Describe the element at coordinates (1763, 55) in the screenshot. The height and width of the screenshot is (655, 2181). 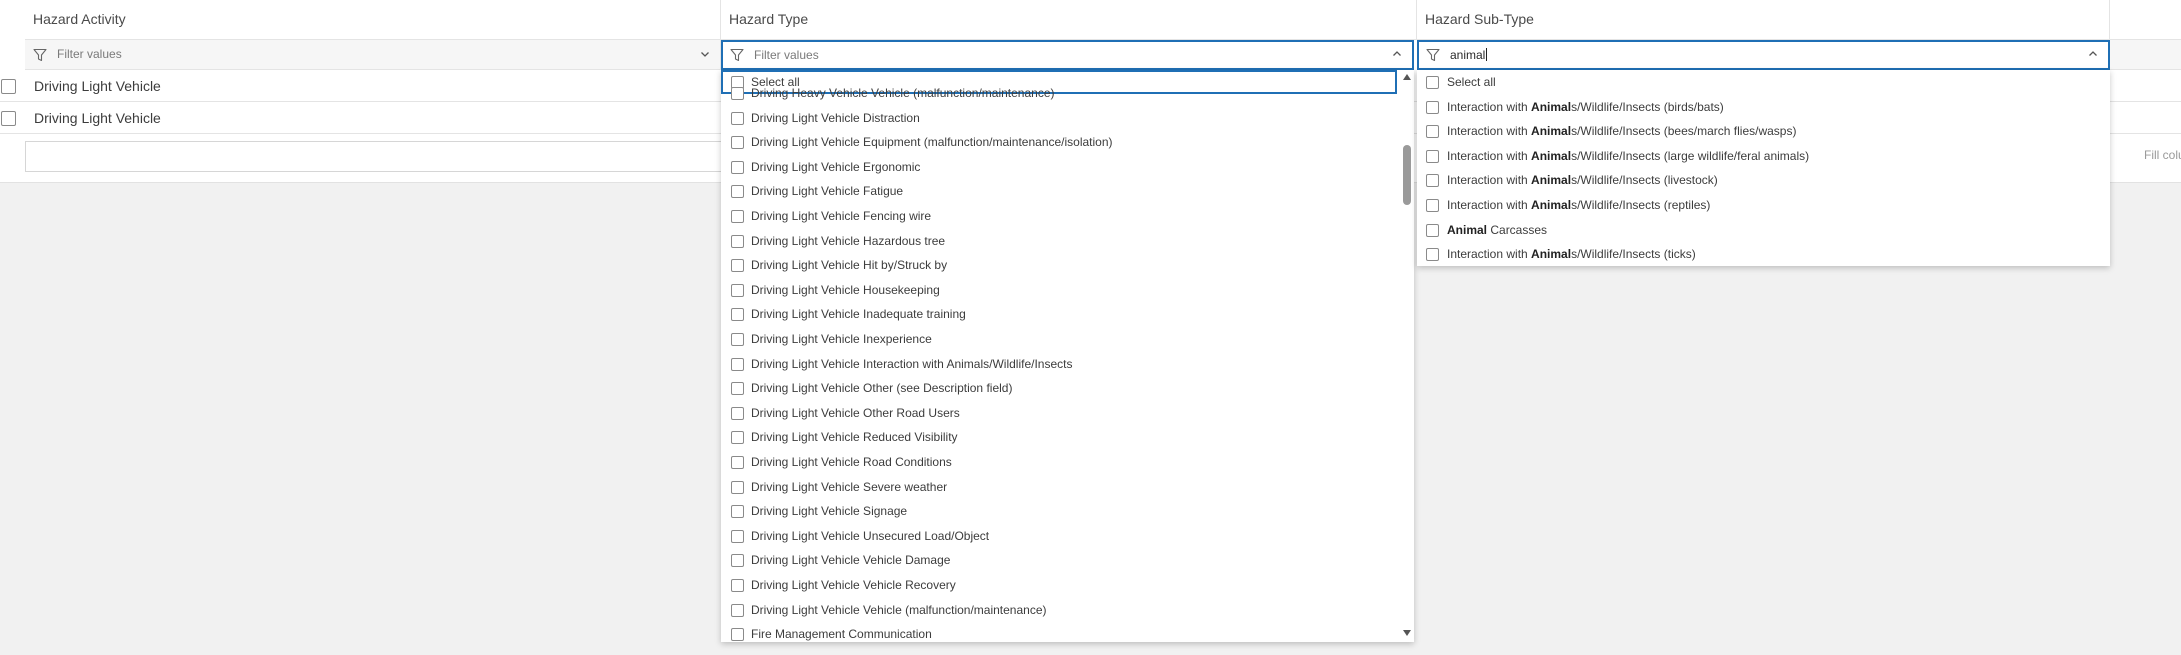
I see `hazard-sub-type-filter: animal` at that location.